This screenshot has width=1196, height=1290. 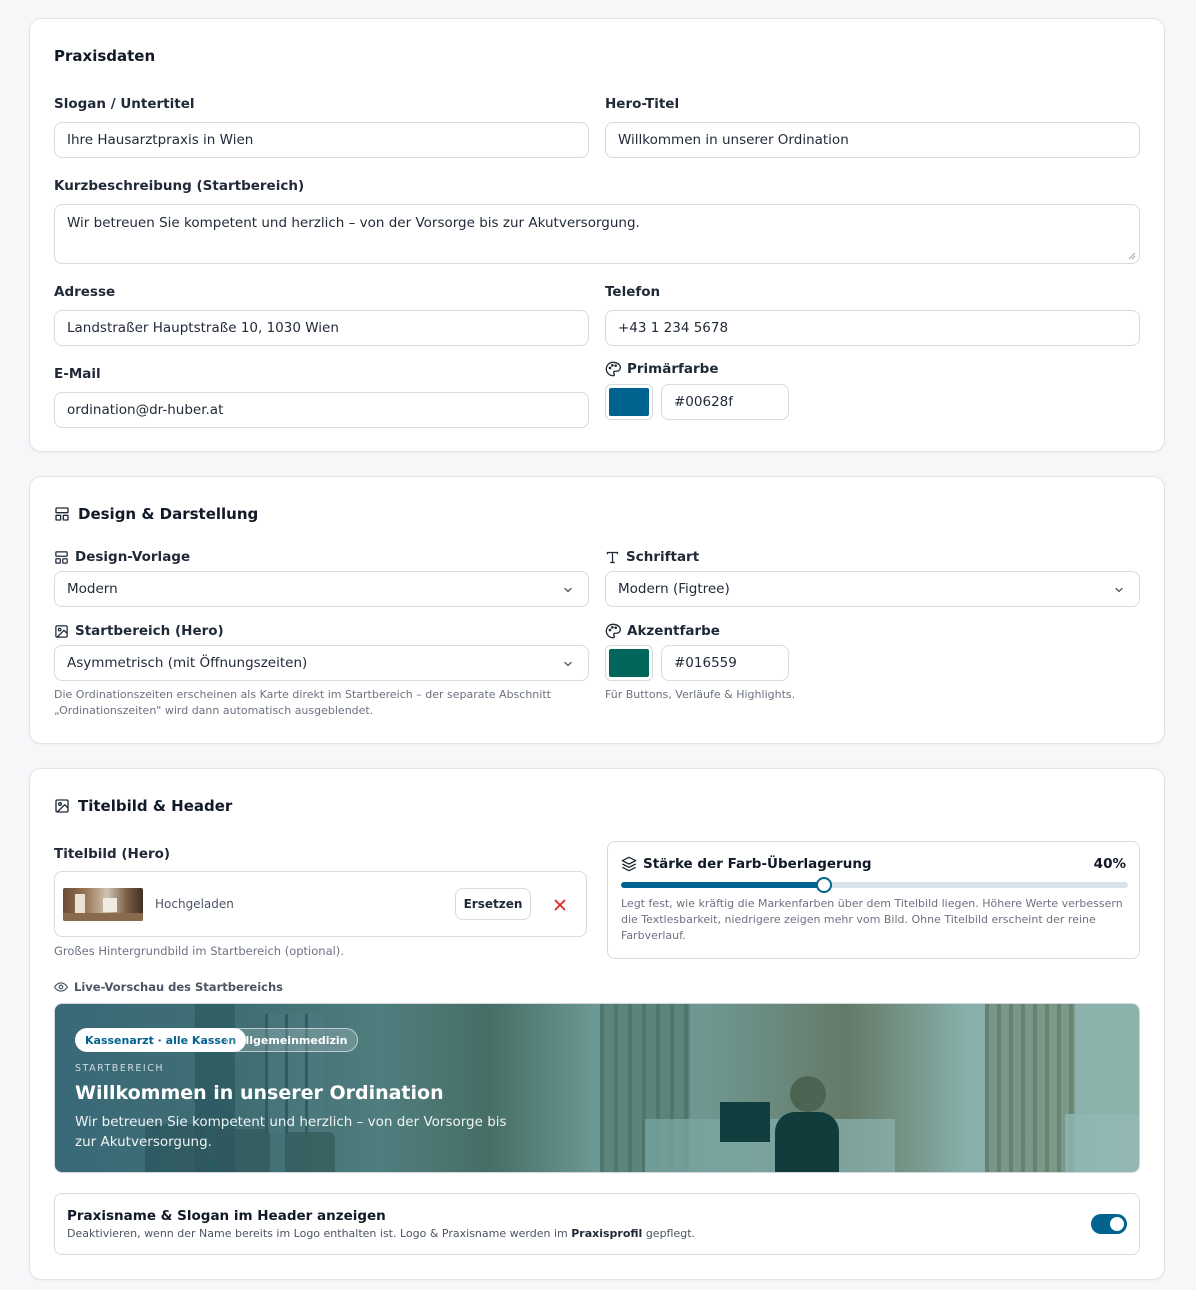 I want to click on template-select-value: Modern, so click(x=92, y=589).